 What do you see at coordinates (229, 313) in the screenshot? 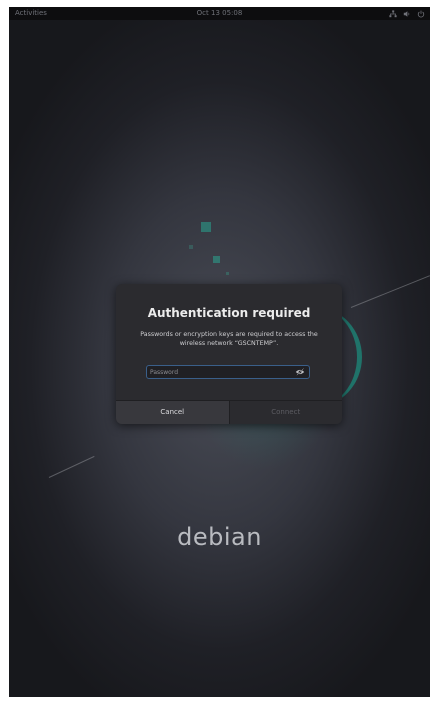
I see `dialog-title: Authentication required` at bounding box center [229, 313].